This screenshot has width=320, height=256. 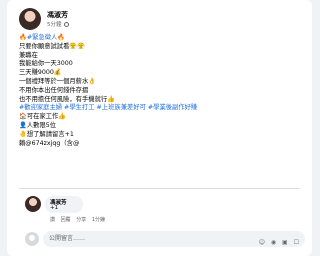 I want to click on post-meta: 5分鐘, so click(x=58, y=24).